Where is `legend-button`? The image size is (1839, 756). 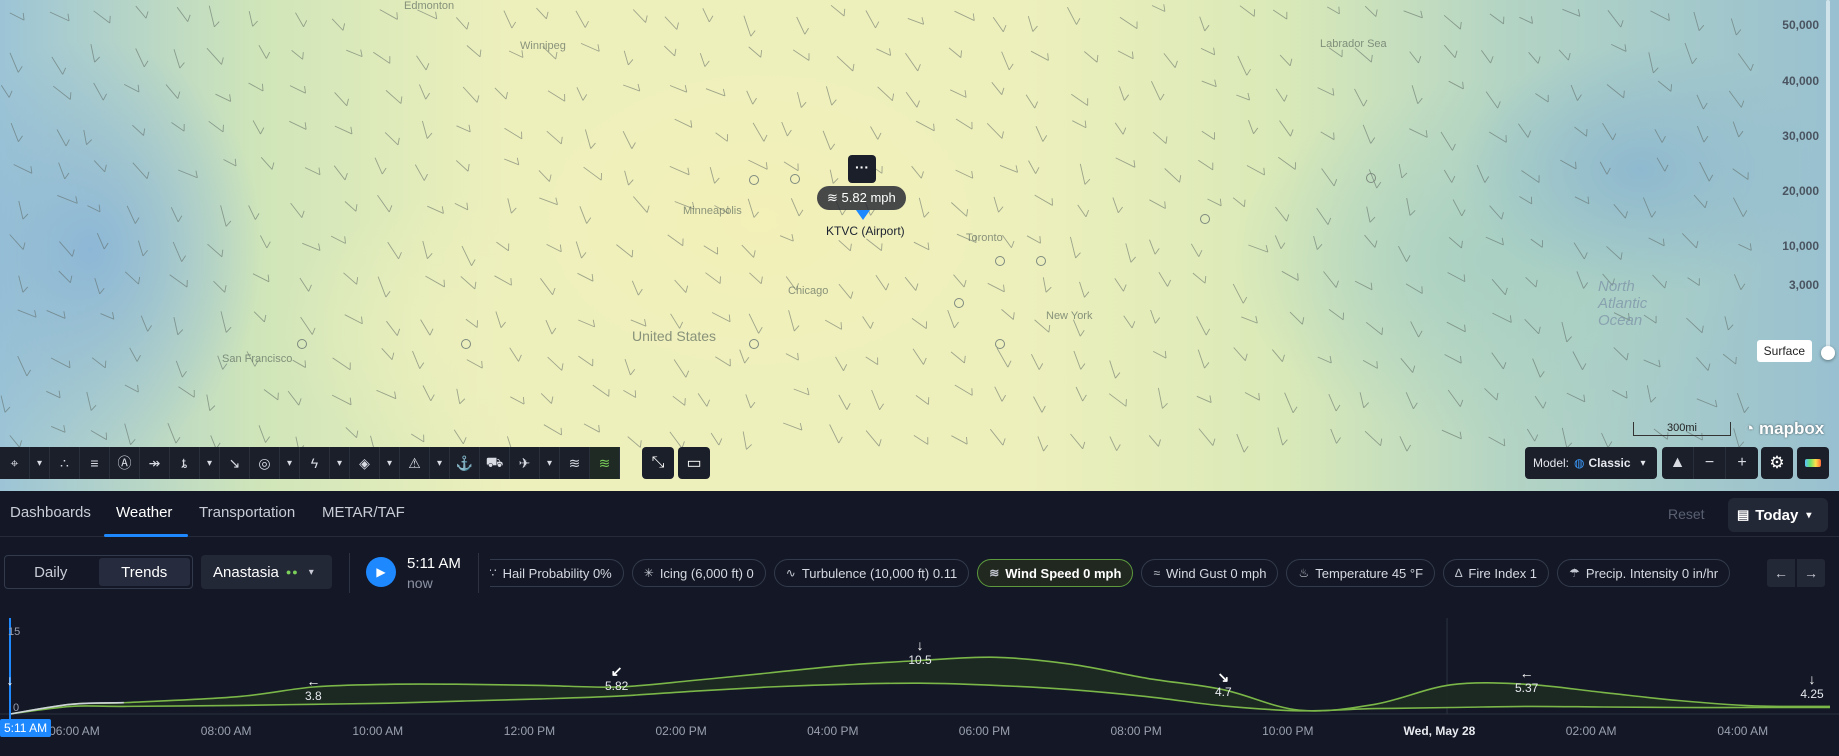
legend-button is located at coordinates (1813, 463).